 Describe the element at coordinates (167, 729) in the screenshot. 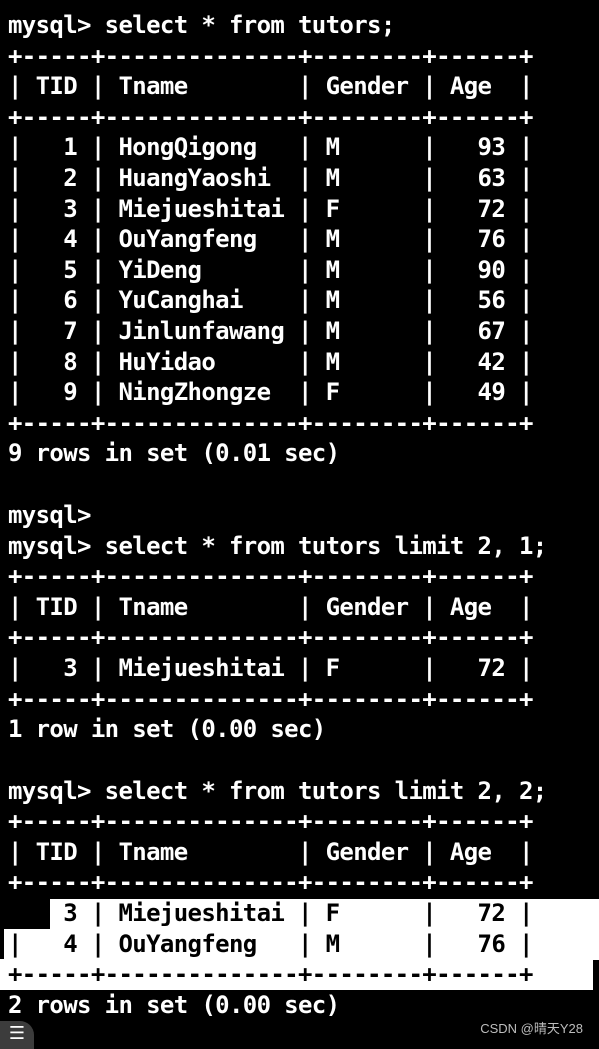

I see `status-line: 1 row in set (0.00 sec)` at that location.